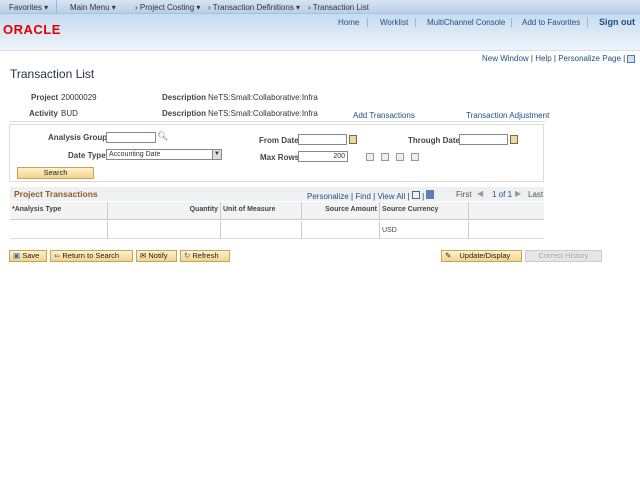 This screenshot has width=640, height=480. Describe the element at coordinates (323, 156) in the screenshot. I see `max-rows-input: 200` at that location.